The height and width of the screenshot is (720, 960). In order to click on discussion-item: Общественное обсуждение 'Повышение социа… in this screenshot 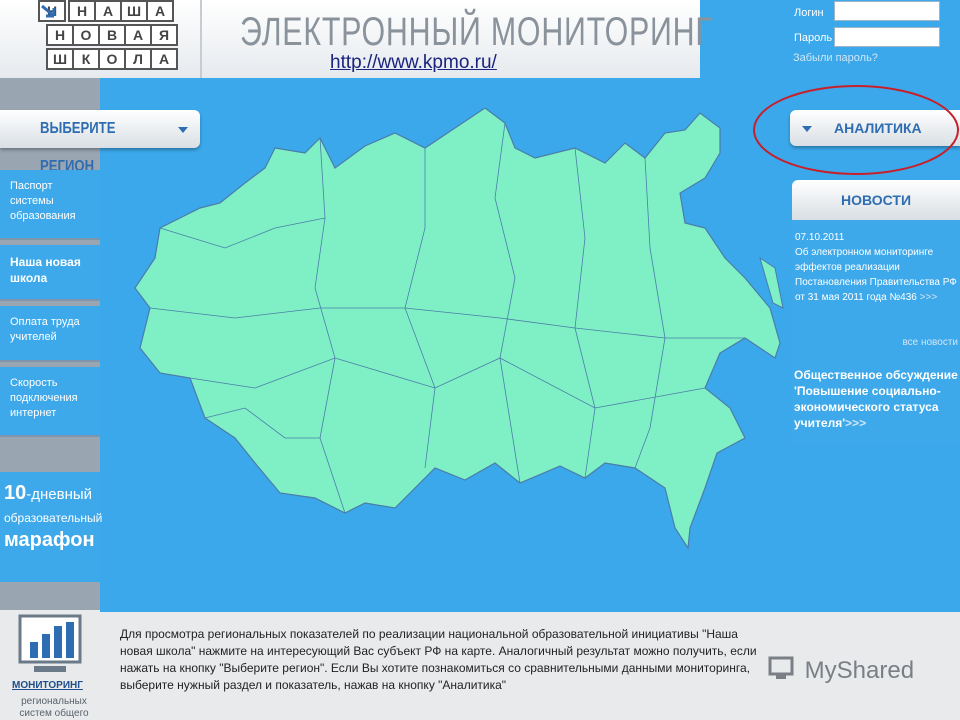, I will do `click(876, 399)`.